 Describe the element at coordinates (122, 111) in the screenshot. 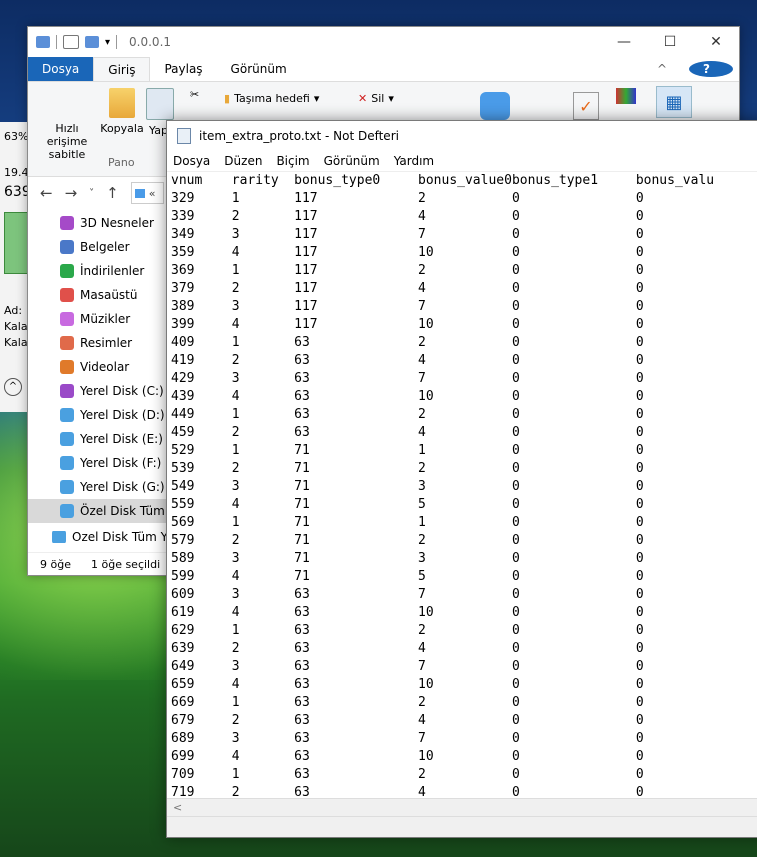

I see `copy-button: Kopyala` at that location.